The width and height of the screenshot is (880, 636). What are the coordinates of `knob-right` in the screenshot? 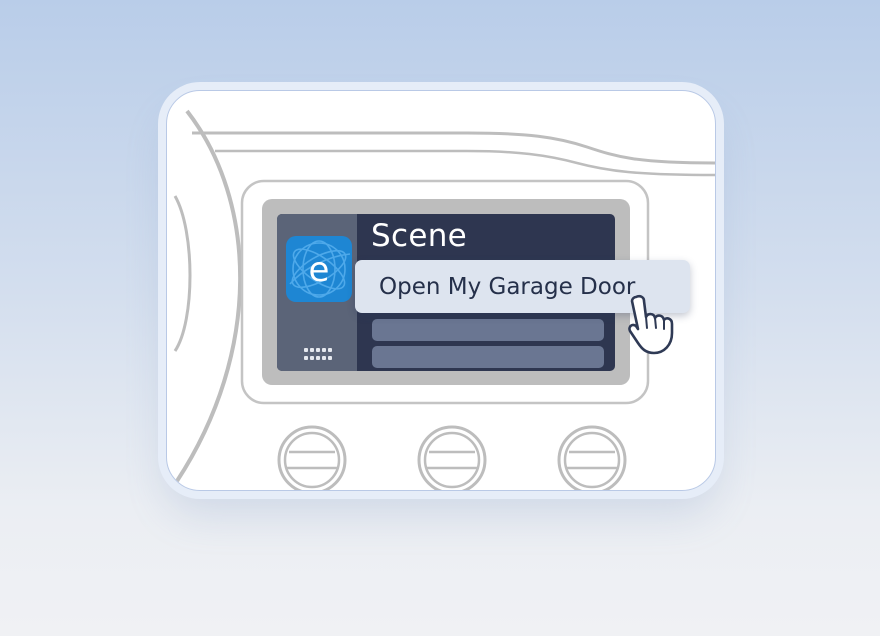 It's located at (592, 457).